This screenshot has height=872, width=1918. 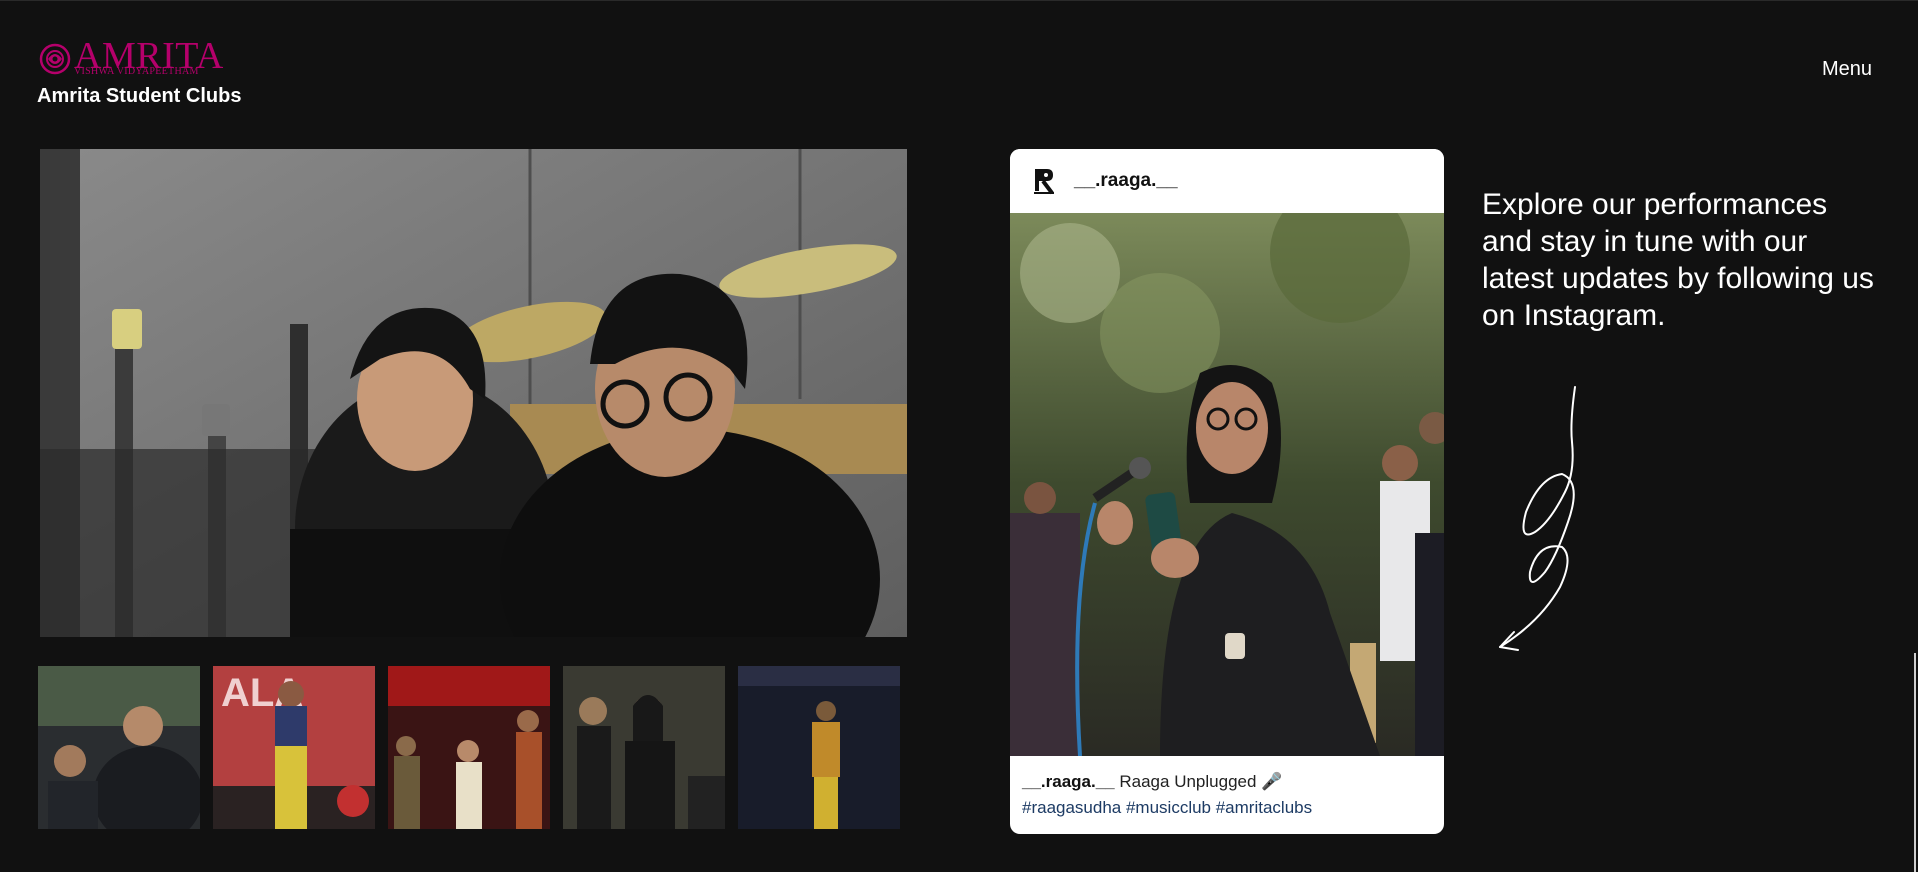 I want to click on amrita-logo-icon, so click(x=55, y=59).